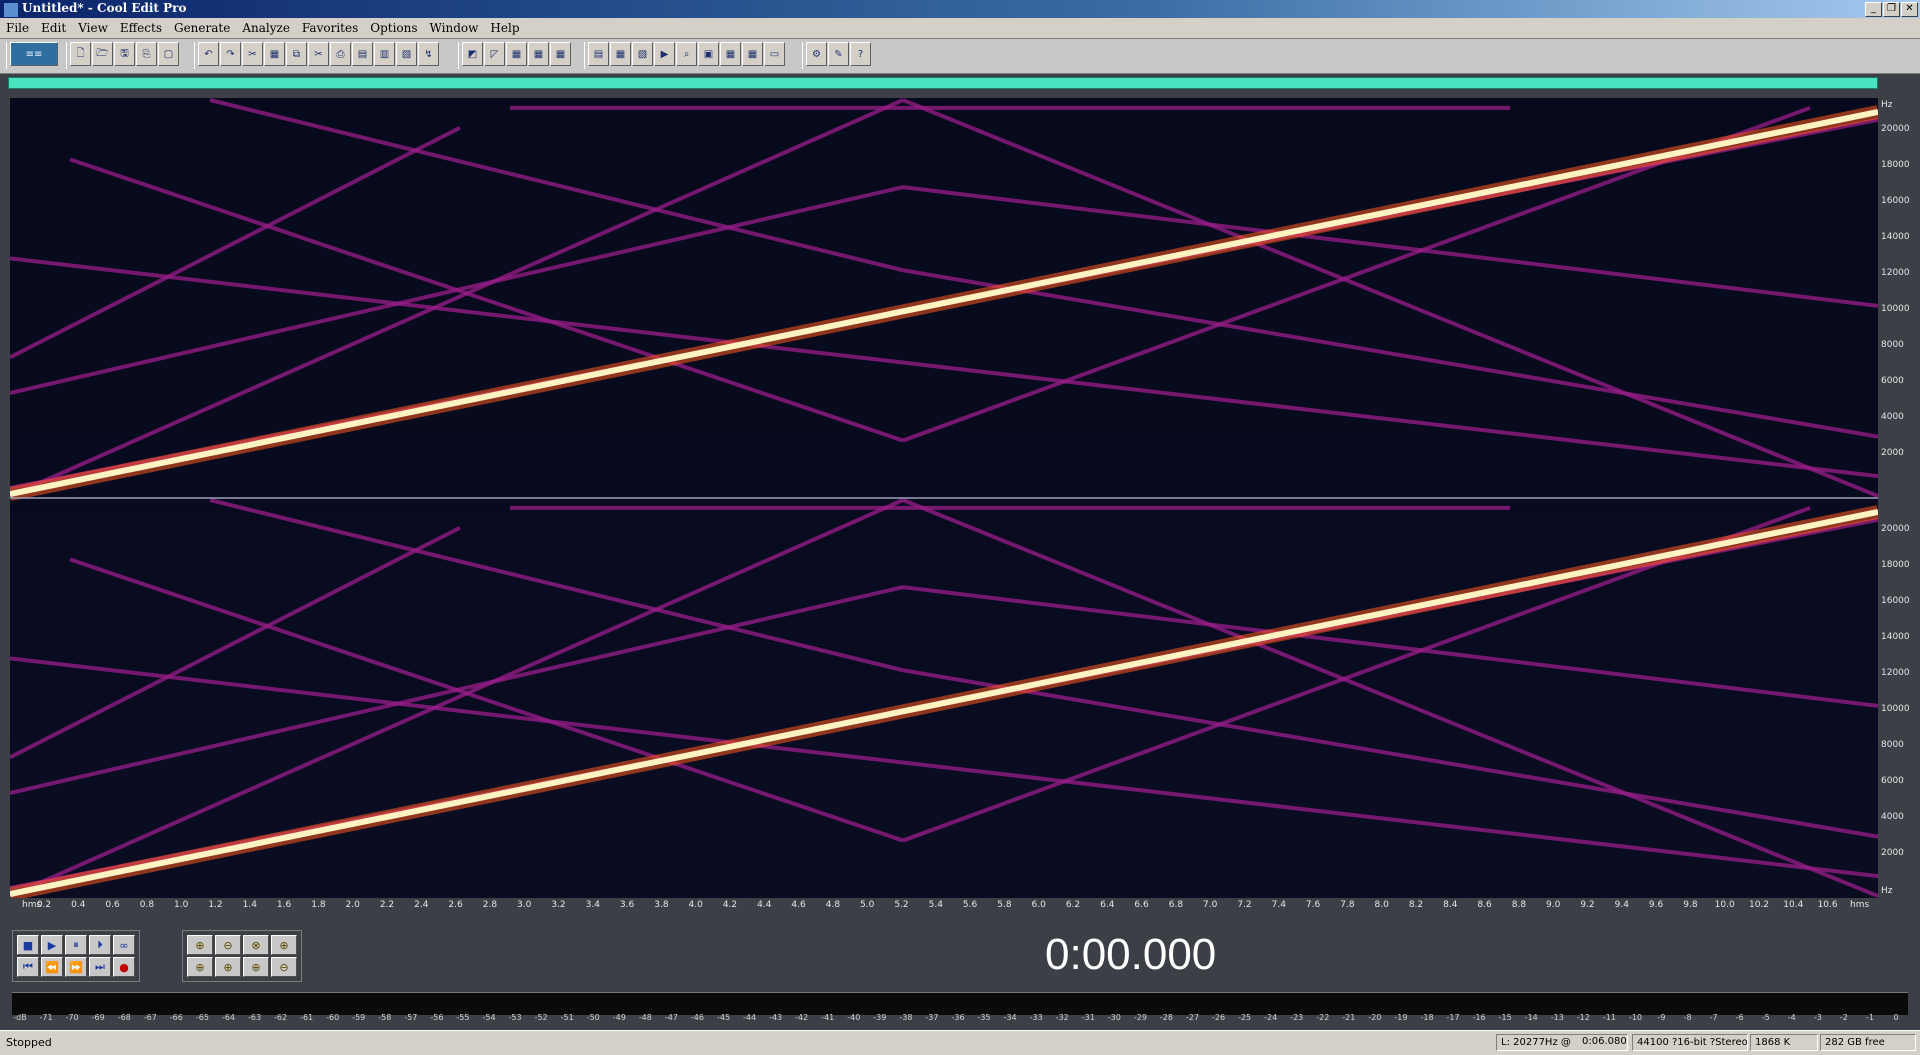 The height and width of the screenshot is (1055, 1920). What do you see at coordinates (1687, 1017) in the screenshot?
I see `level-meter-tick: -8` at bounding box center [1687, 1017].